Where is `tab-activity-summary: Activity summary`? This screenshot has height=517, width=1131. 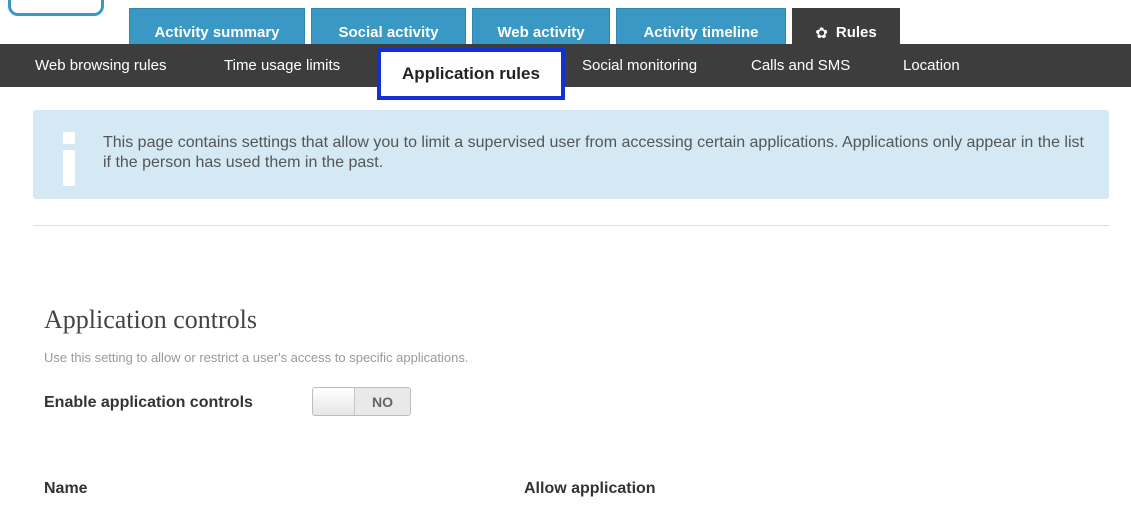 tab-activity-summary: Activity summary is located at coordinates (217, 26).